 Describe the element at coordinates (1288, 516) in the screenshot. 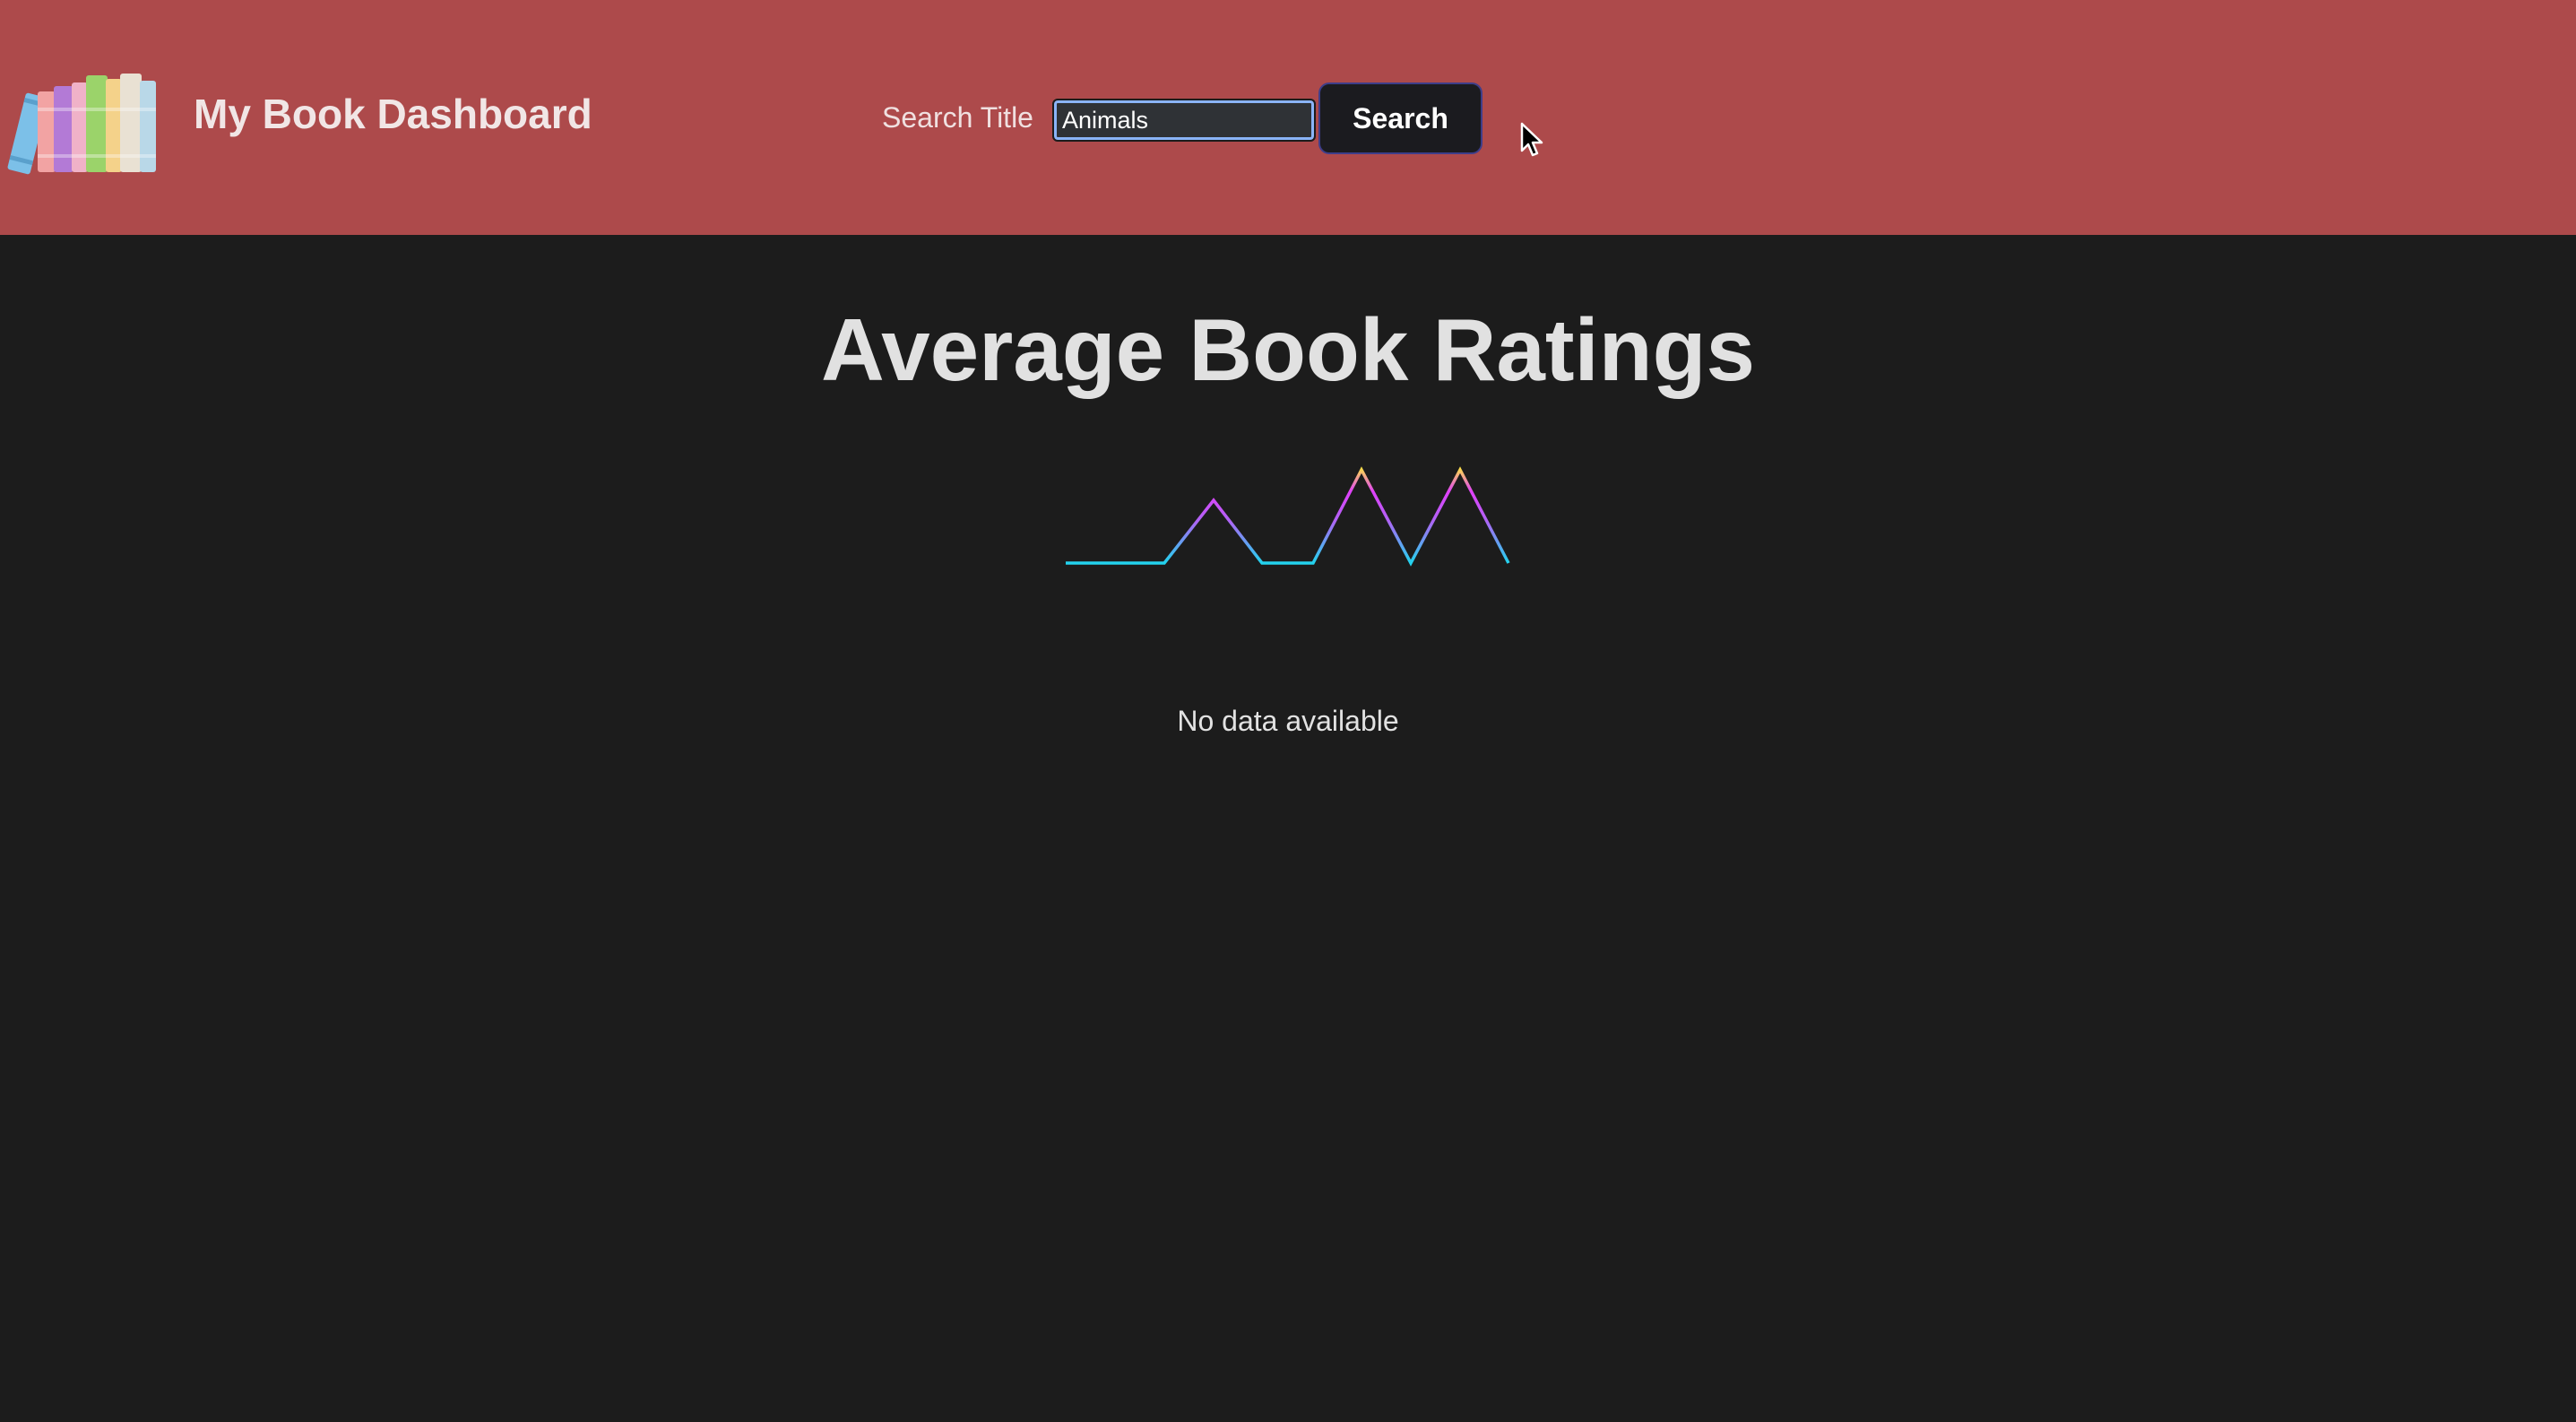

I see `sparkline-loader-icon` at that location.